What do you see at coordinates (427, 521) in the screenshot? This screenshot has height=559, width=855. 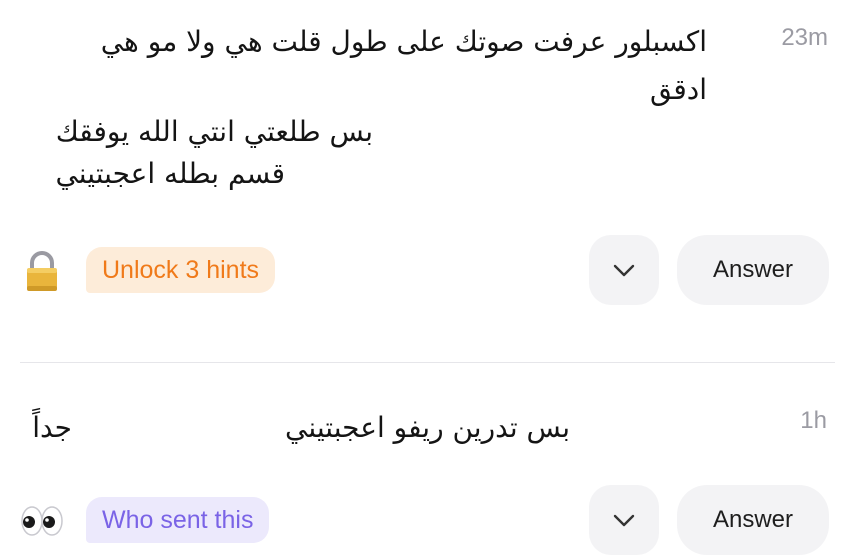 I see `message-actions-row: Who sent this Answer` at bounding box center [427, 521].